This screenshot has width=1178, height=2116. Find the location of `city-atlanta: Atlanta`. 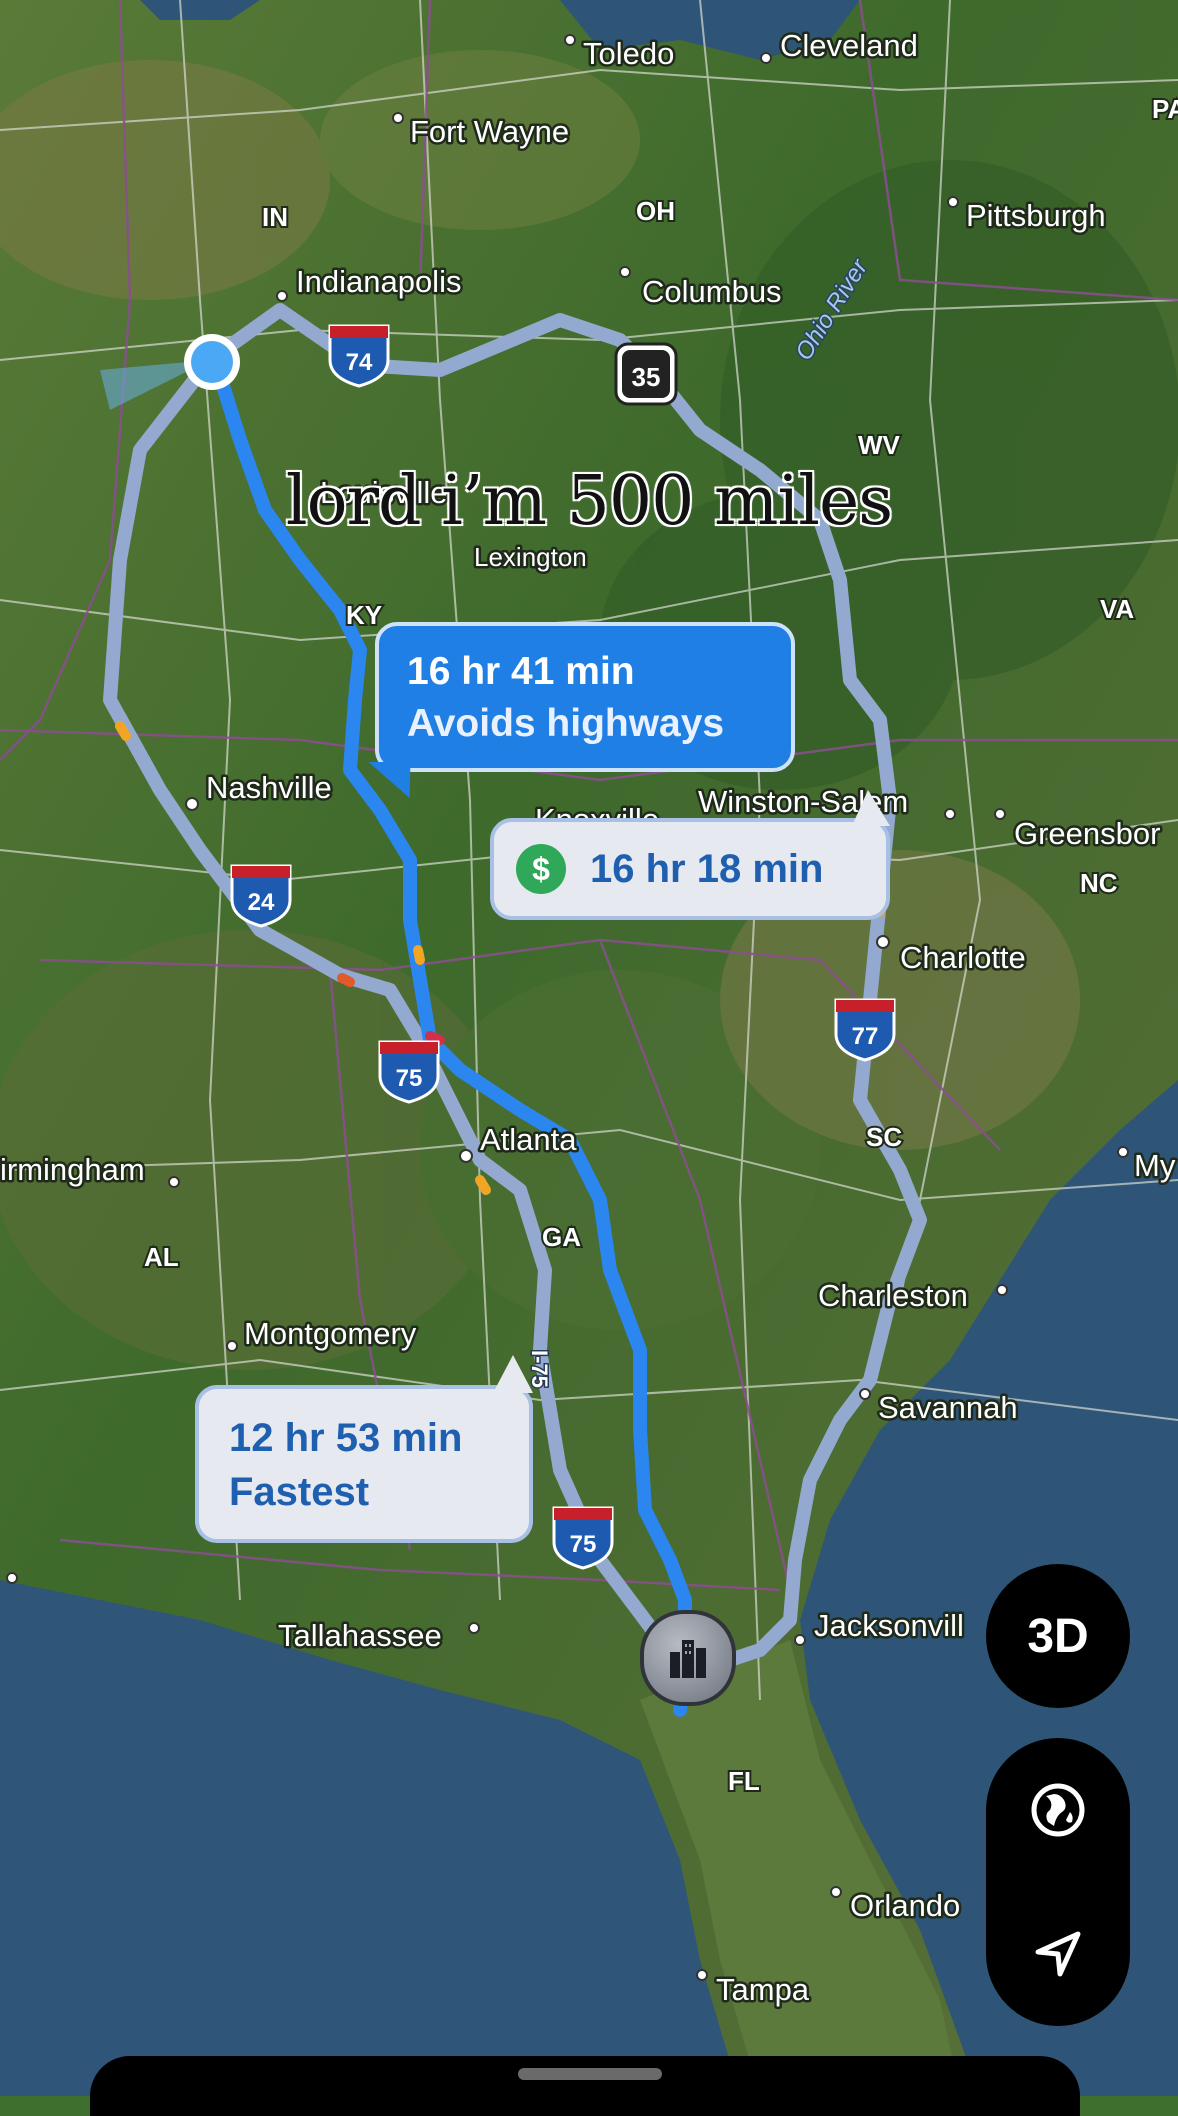

city-atlanta: Atlanta is located at coordinates (529, 1140).